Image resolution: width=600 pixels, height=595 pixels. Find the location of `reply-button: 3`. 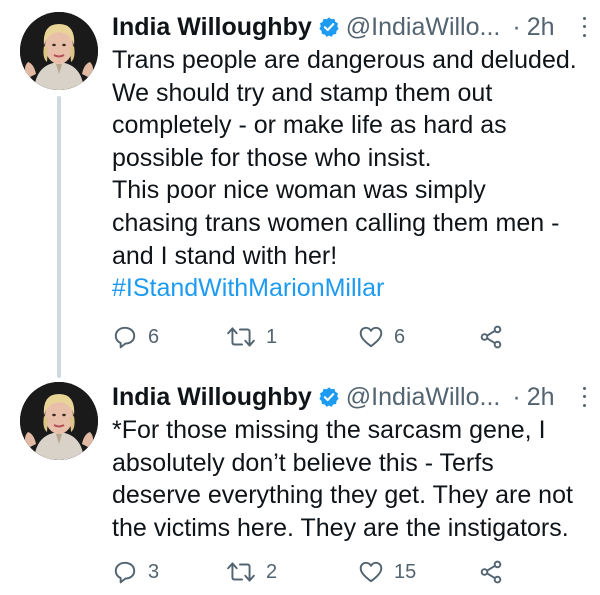

reply-button: 3 is located at coordinates (135, 572).